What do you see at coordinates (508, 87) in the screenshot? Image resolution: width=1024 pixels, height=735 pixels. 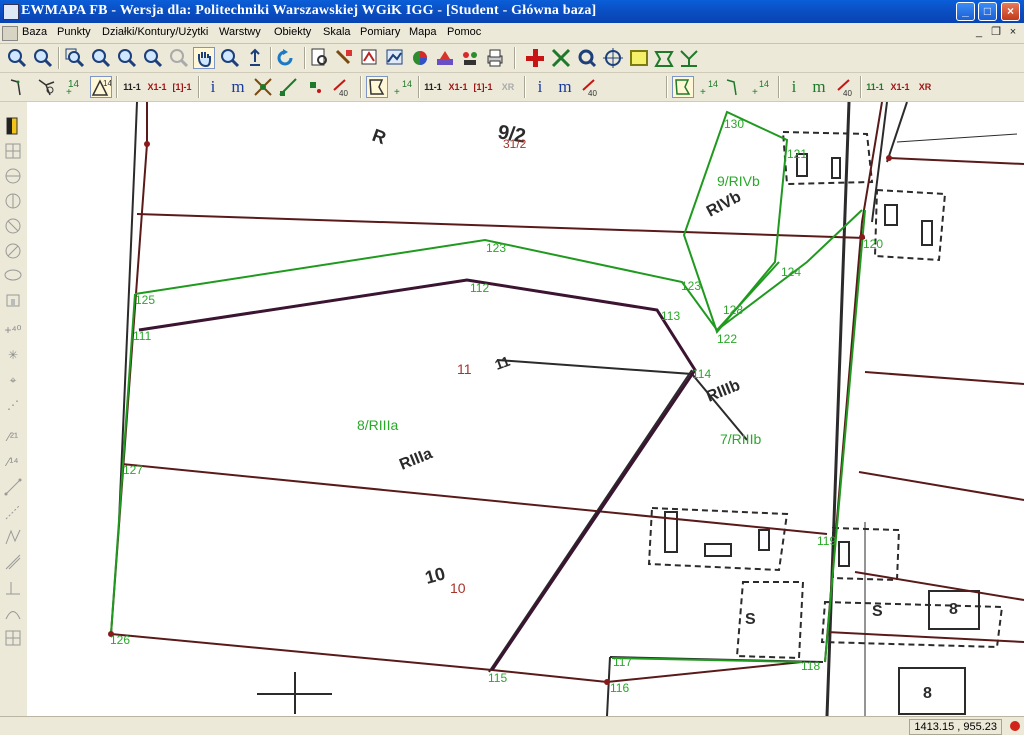 I see `contour-xr-button: XR` at bounding box center [508, 87].